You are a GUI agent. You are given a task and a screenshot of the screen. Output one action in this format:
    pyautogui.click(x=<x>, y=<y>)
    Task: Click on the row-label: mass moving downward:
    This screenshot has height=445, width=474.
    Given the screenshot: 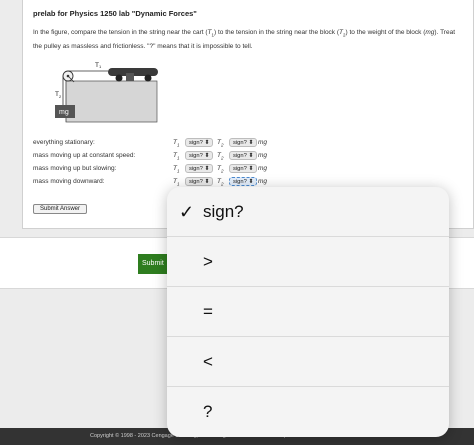 What is the action you would take?
    pyautogui.click(x=69, y=181)
    